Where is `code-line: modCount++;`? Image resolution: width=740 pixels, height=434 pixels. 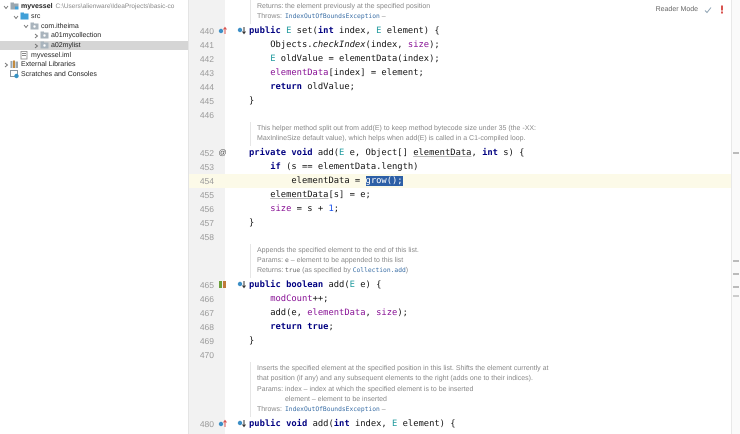
code-line: modCount++; is located at coordinates (298, 299).